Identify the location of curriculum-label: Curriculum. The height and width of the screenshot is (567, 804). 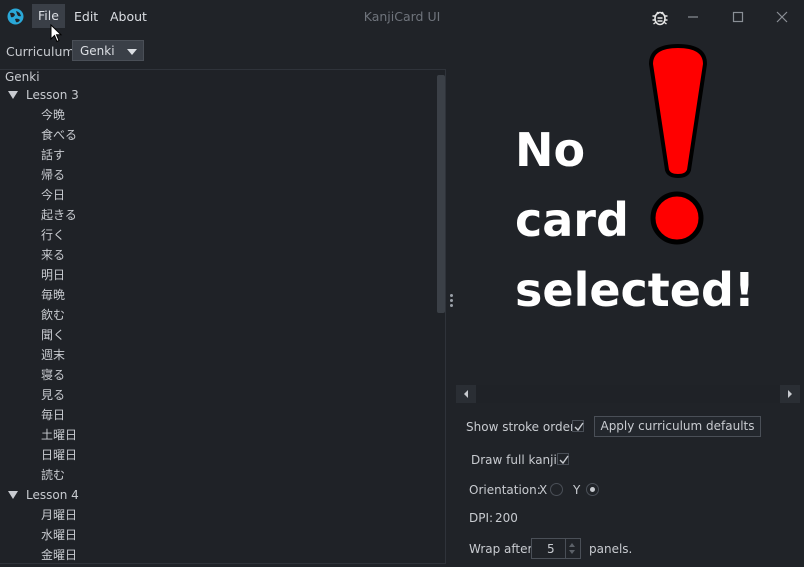
(40, 51).